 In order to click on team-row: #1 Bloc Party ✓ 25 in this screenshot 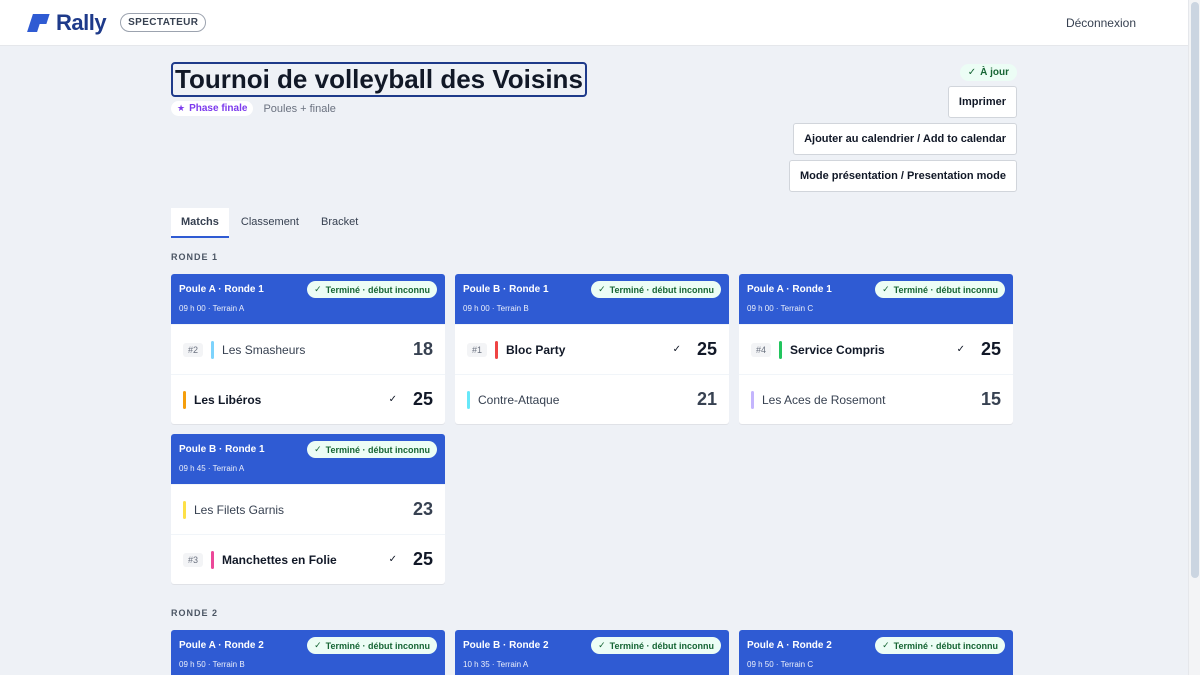, I will do `click(592, 349)`.